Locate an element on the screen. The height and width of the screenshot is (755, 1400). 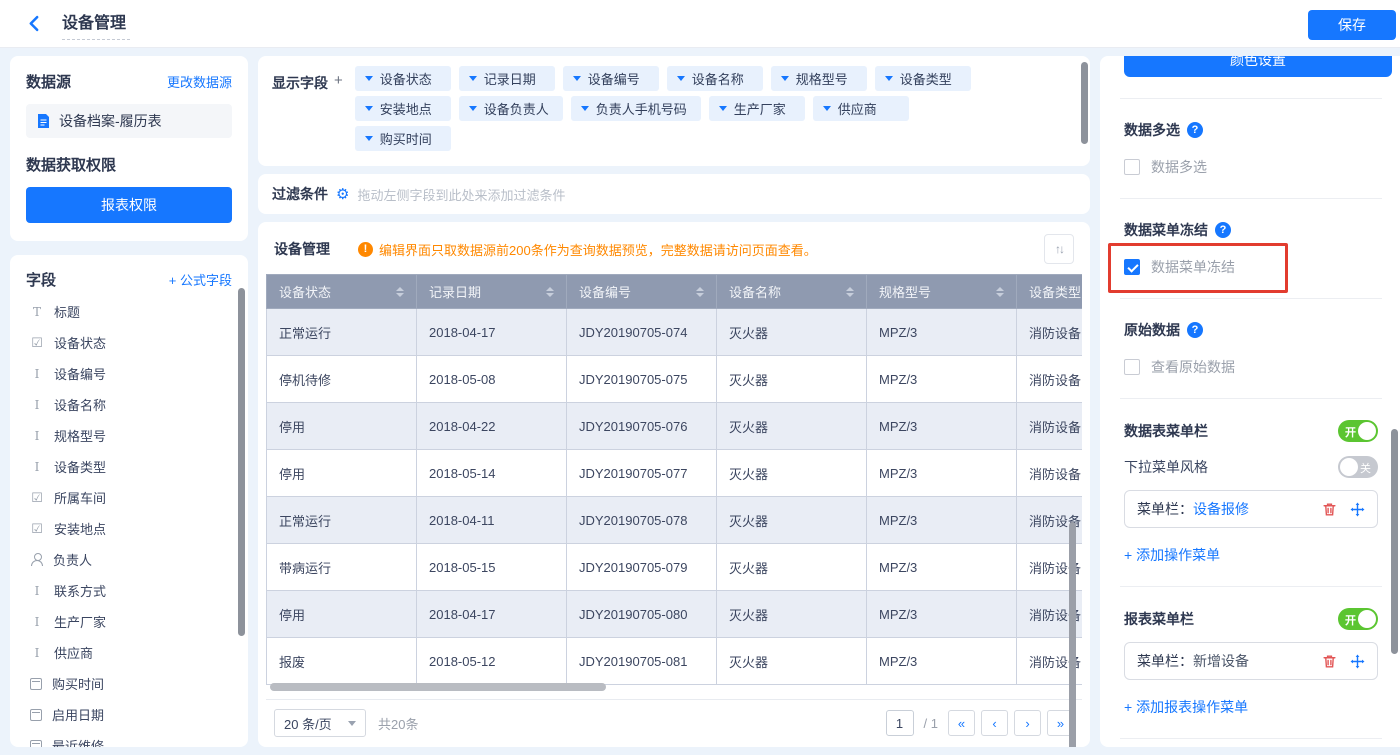
field-tag: 记录日期 is located at coordinates (506, 78).